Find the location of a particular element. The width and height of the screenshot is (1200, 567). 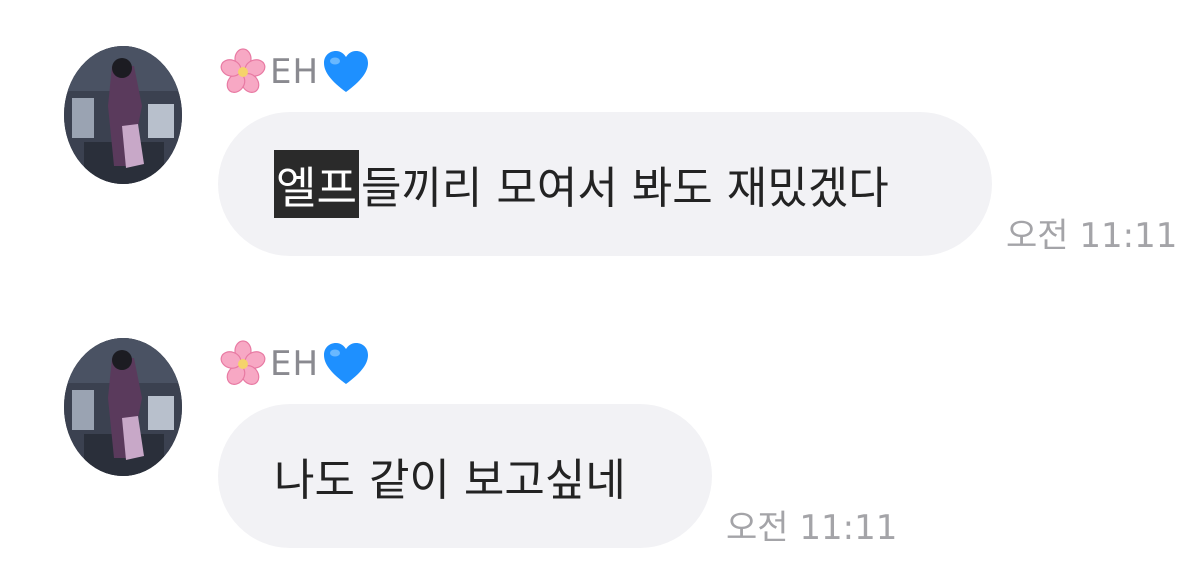

message-text: 들끼리 모여서 봐도 재밌겠다 is located at coordinates (624, 188).